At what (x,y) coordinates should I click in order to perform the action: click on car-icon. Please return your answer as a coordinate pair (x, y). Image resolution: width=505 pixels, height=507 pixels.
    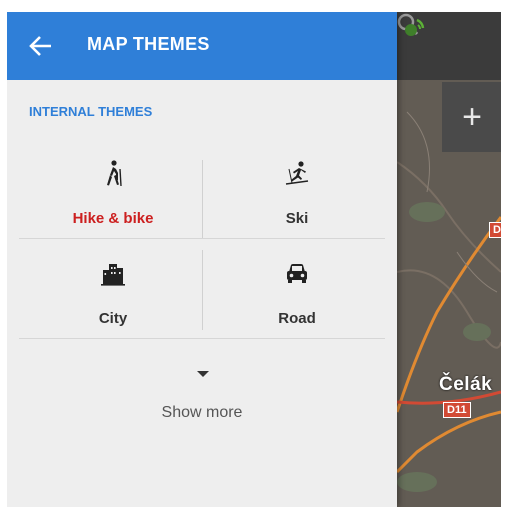
    Looking at the image, I should click on (297, 273).